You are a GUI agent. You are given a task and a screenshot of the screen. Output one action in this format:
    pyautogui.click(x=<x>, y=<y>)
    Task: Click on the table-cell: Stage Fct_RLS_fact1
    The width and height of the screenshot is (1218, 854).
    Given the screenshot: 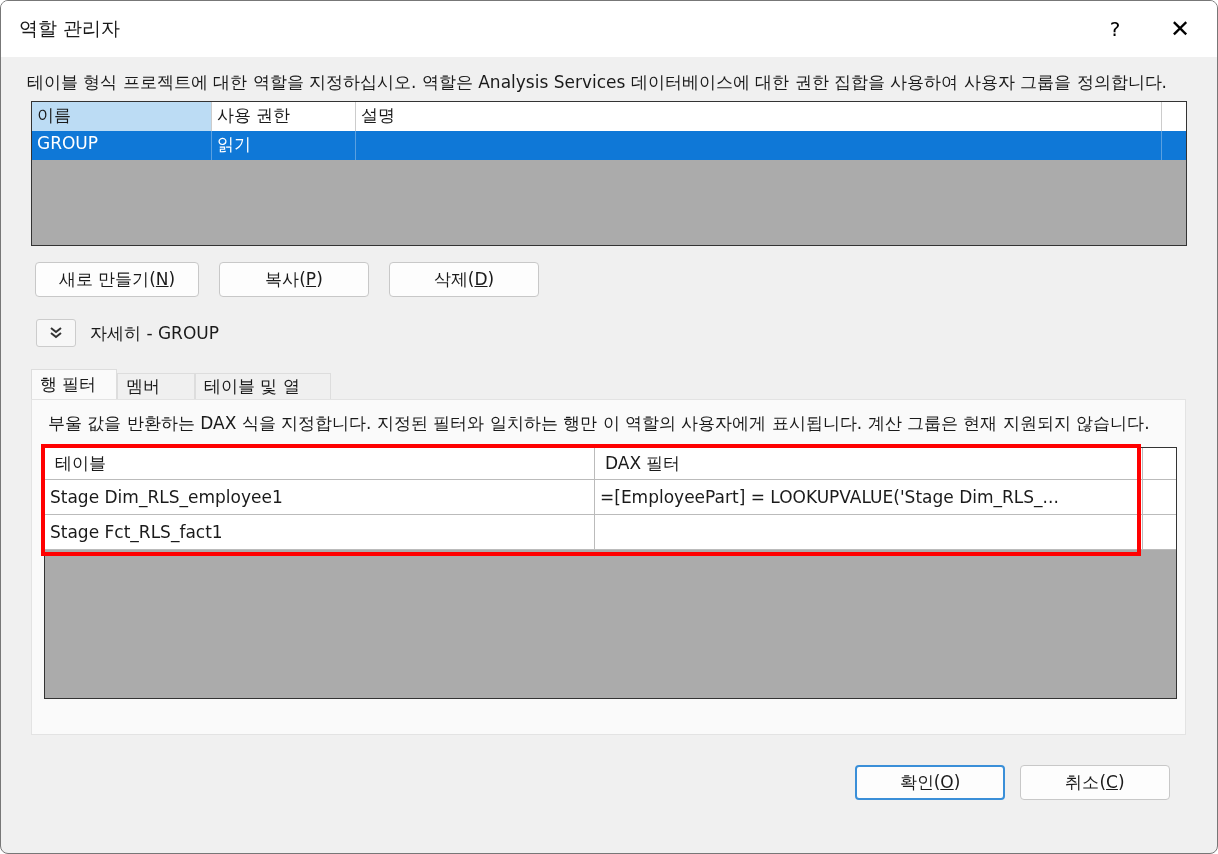 What is the action you would take?
    pyautogui.click(x=136, y=532)
    